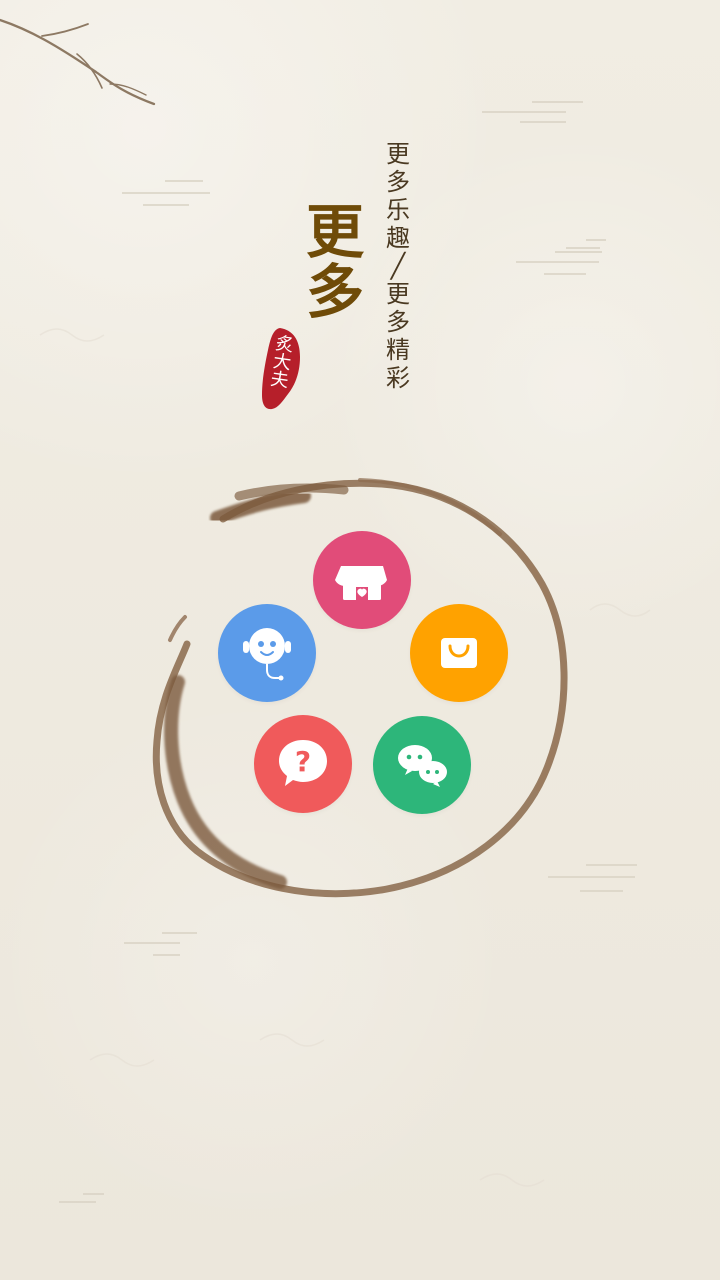 This screenshot has width=720, height=1280. I want to click on shopping-bag-button, so click(459, 653).